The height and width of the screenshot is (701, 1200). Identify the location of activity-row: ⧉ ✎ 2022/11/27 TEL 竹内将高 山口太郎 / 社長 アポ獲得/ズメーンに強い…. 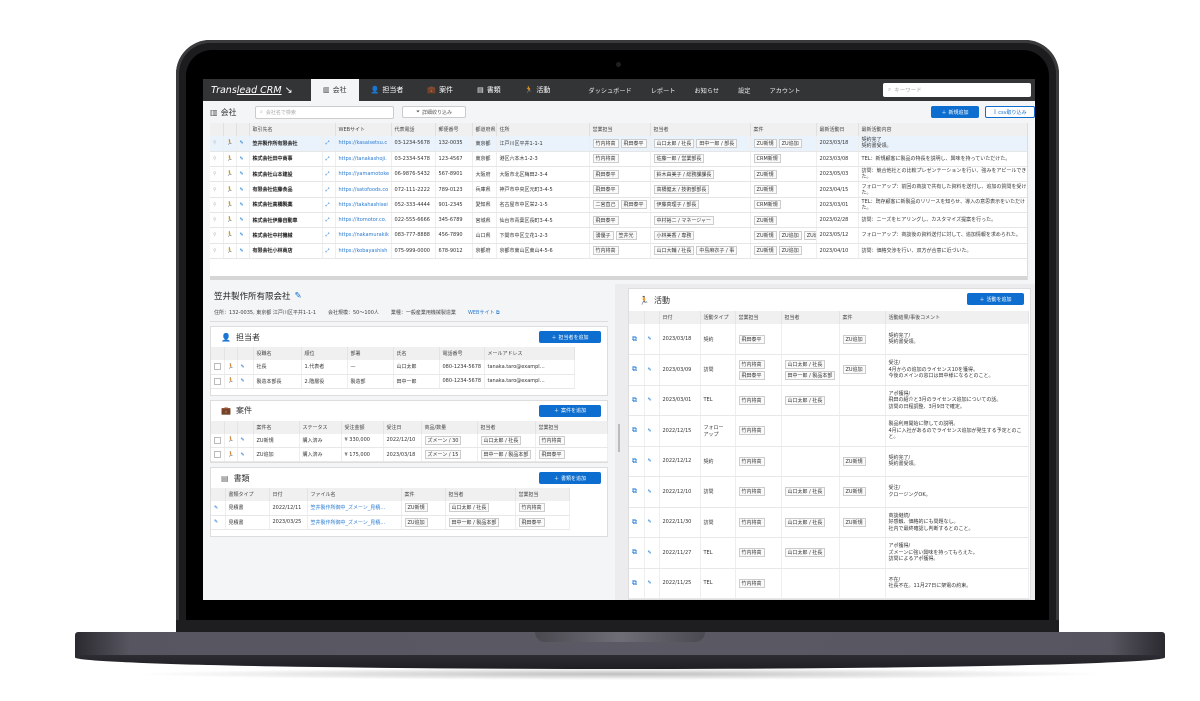
(829, 553).